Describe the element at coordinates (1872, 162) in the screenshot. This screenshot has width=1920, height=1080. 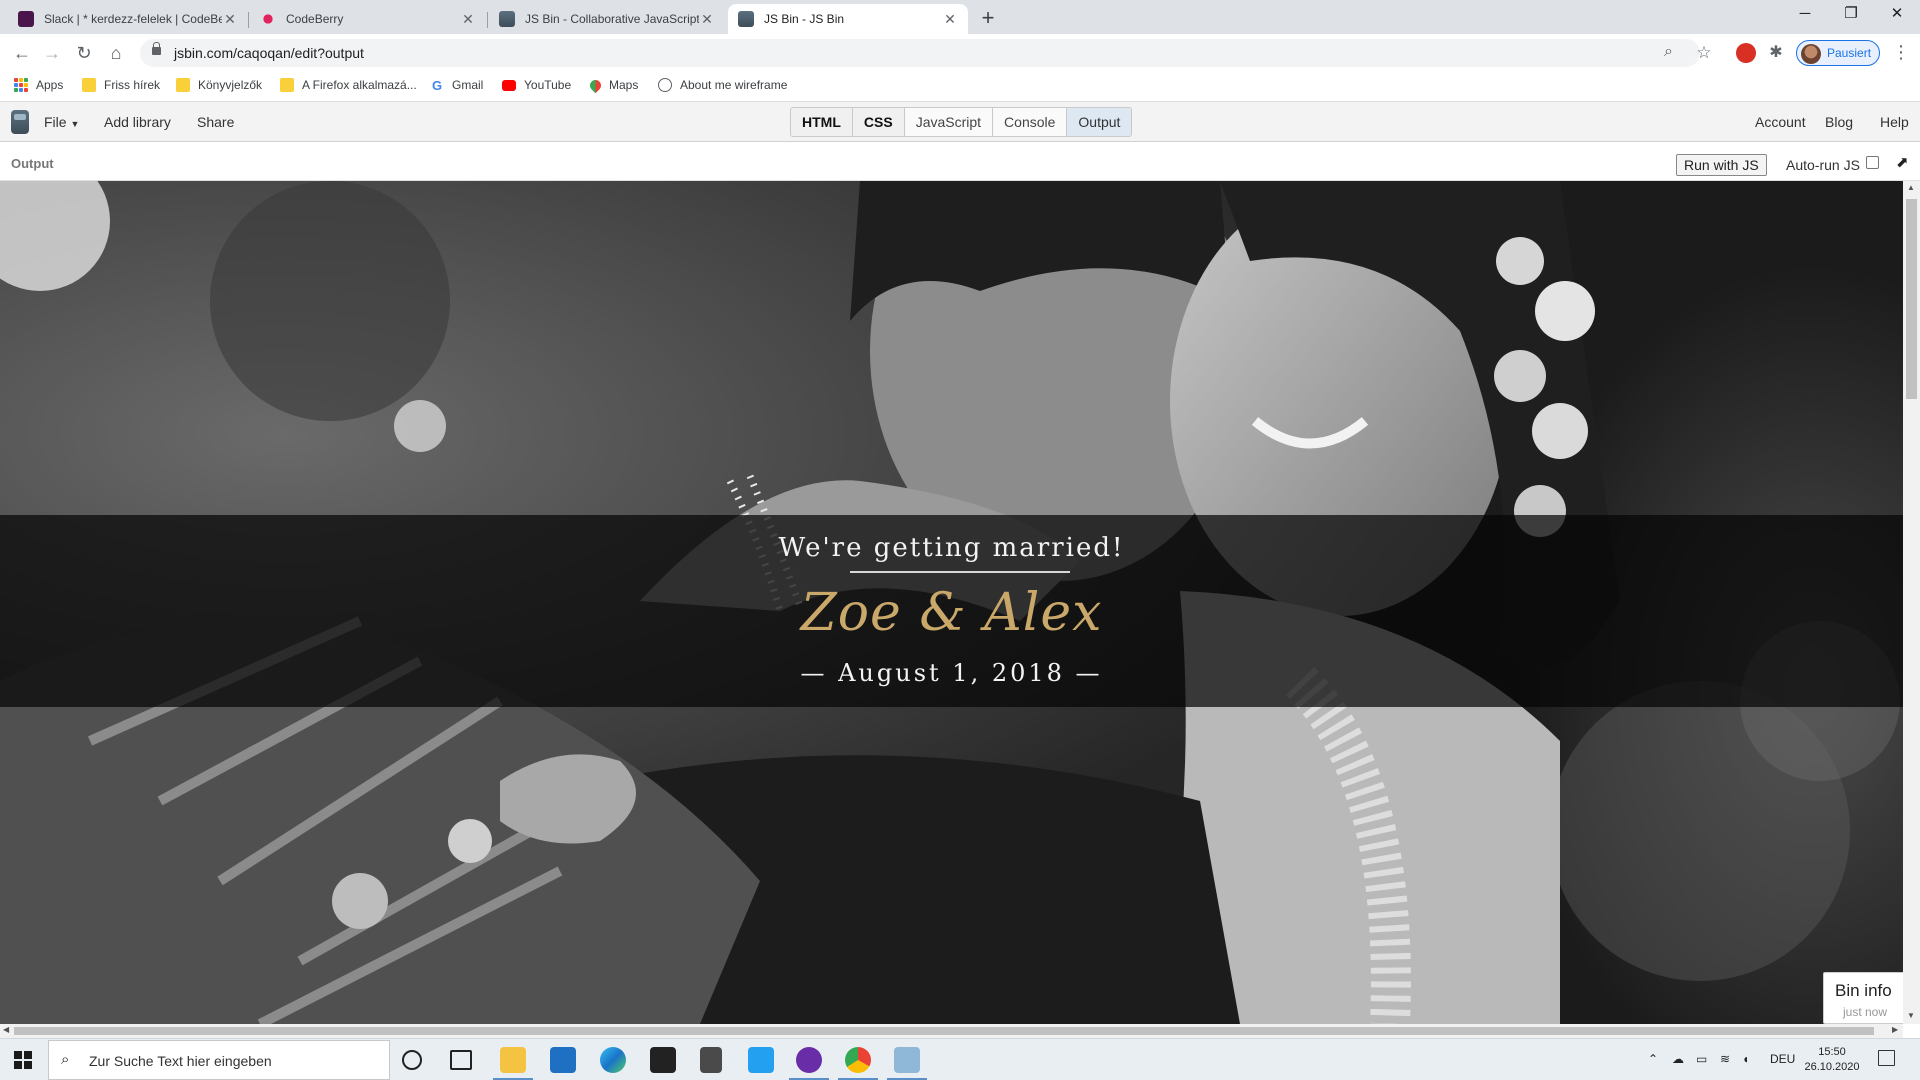
I see `autorun-checkbox` at that location.